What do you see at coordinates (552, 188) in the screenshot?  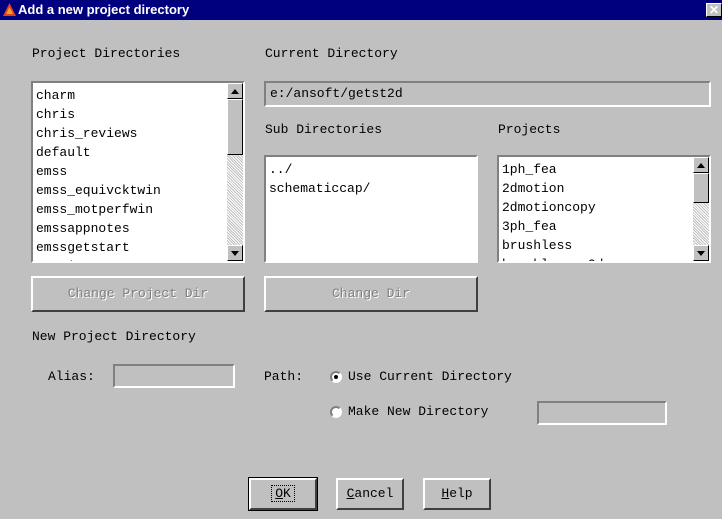 I see `list-item: 2dmotion` at bounding box center [552, 188].